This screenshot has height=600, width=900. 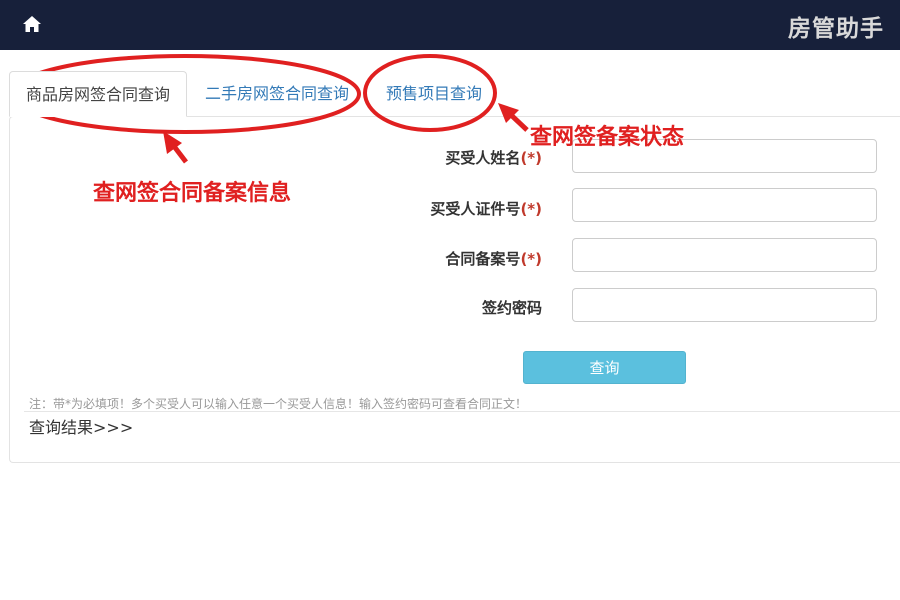 What do you see at coordinates (483, 158) in the screenshot?
I see `field-label-text: 买受人姓名` at bounding box center [483, 158].